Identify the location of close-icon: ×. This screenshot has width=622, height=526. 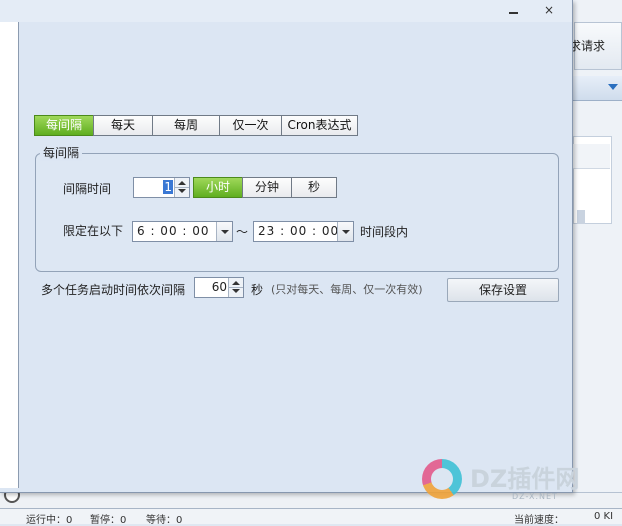
(549, 10).